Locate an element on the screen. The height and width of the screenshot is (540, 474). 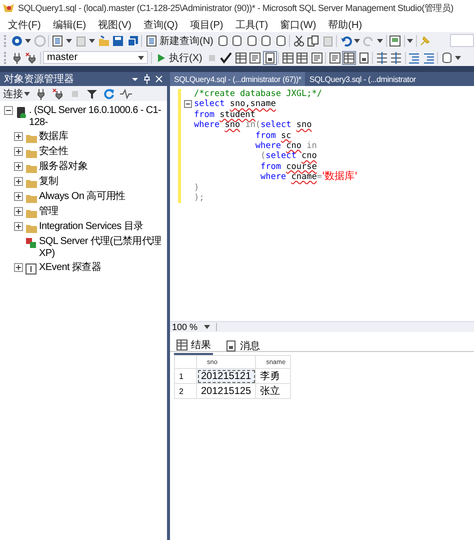
menu-item: 视图(V) is located at coordinates (115, 25).